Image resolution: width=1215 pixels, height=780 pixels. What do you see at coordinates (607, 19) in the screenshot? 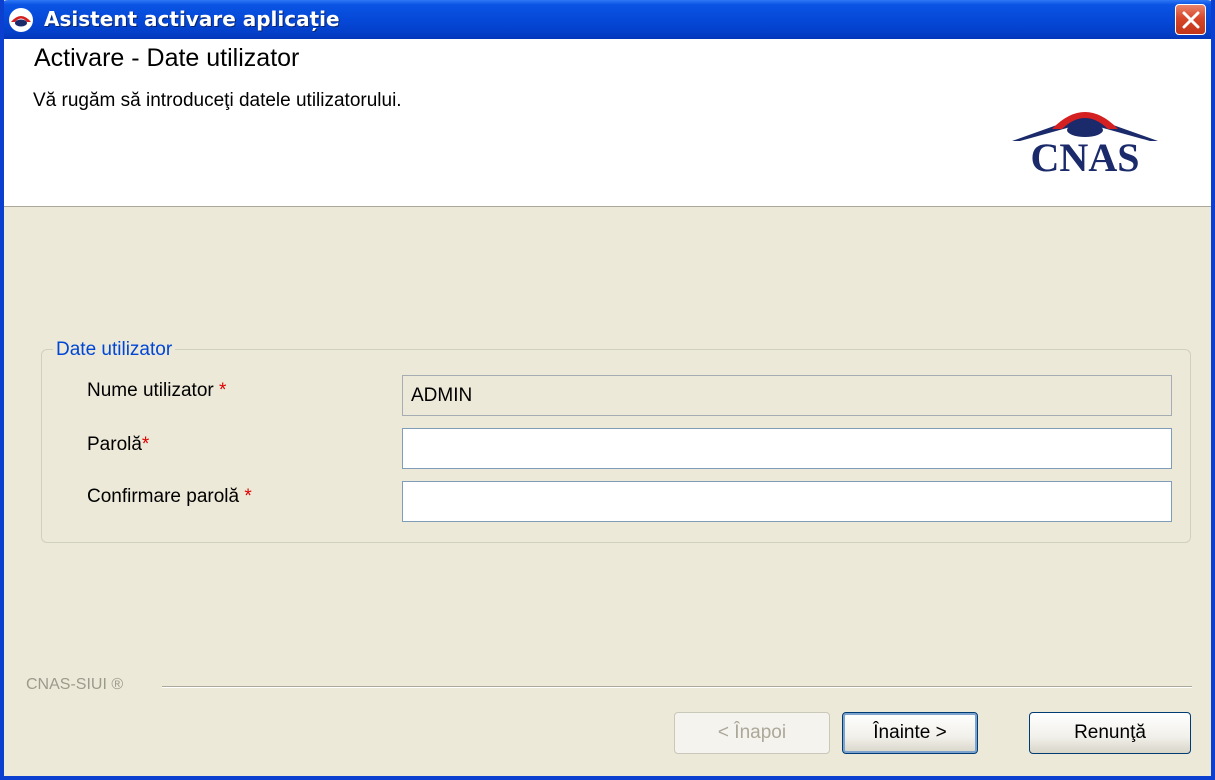
I see `title-bar: Asistent activare aplicație` at bounding box center [607, 19].